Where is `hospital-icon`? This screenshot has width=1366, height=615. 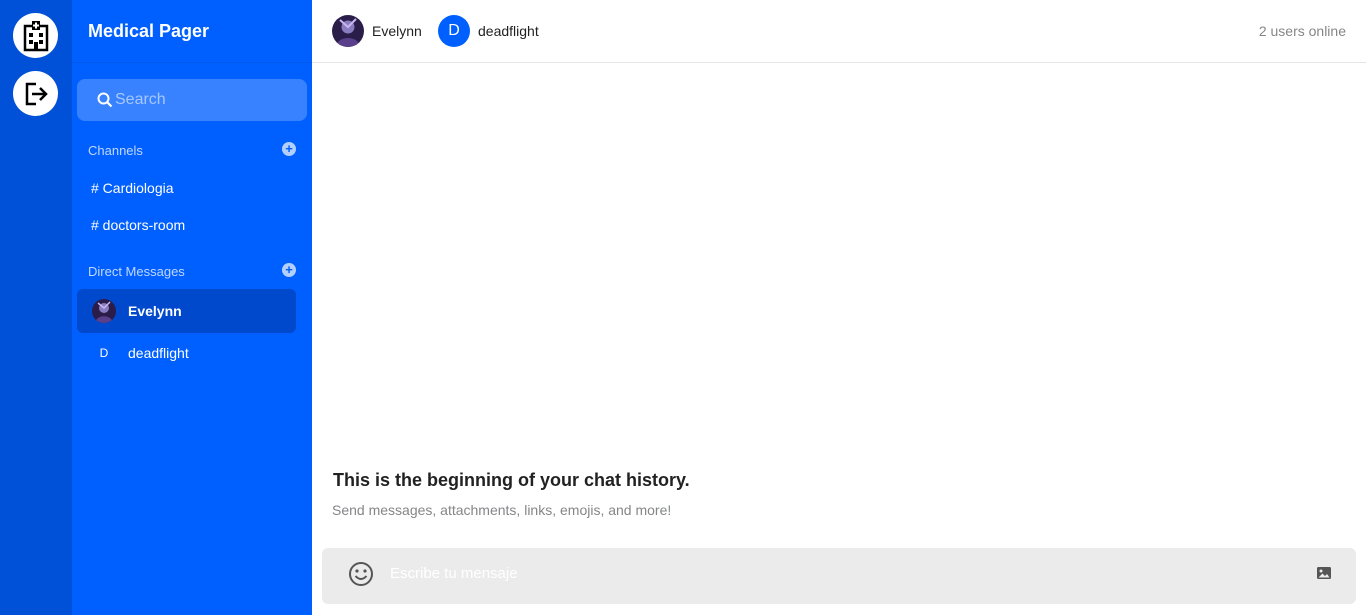 hospital-icon is located at coordinates (35, 35).